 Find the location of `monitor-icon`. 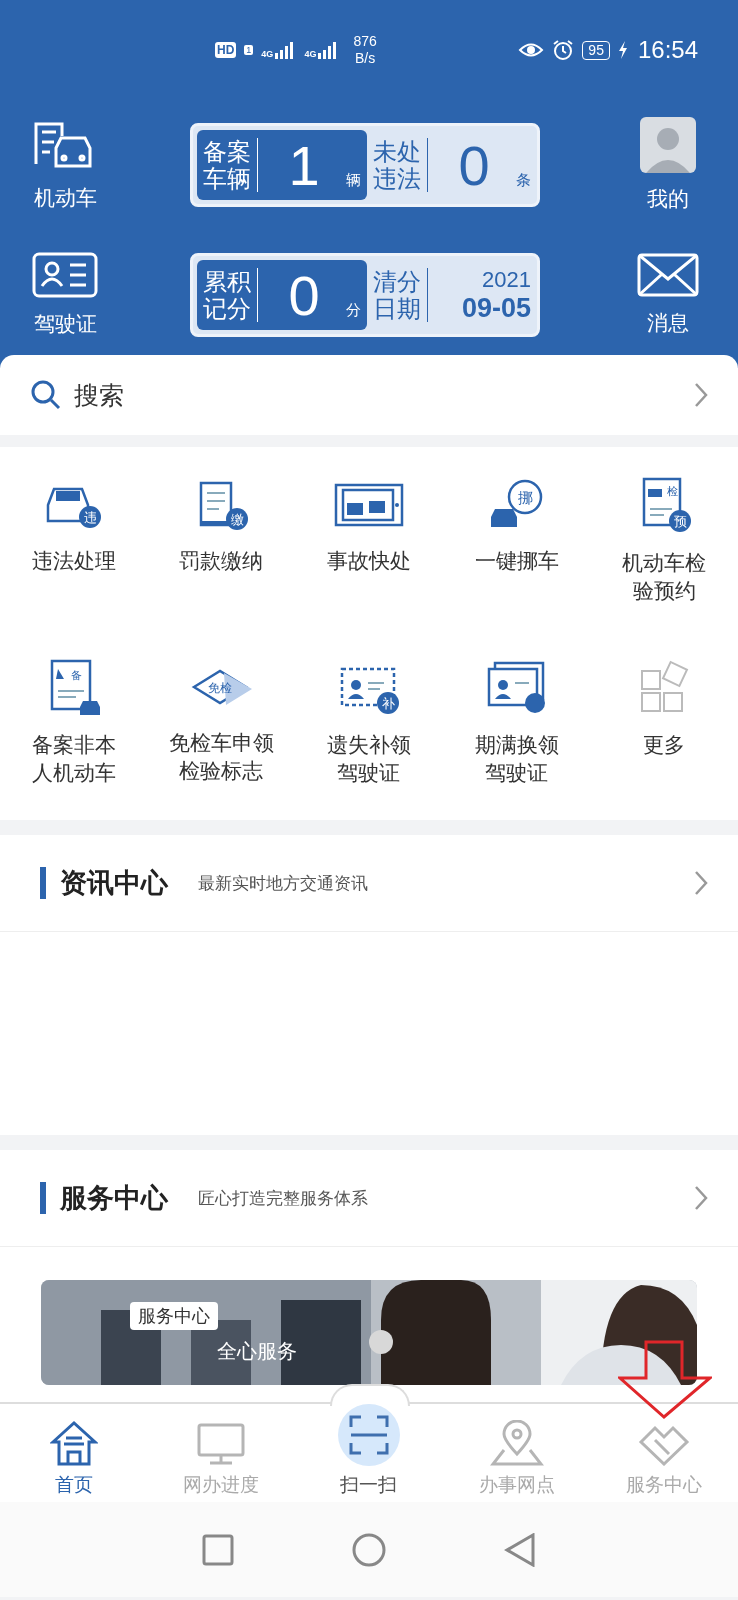

monitor-icon is located at coordinates (221, 1444).